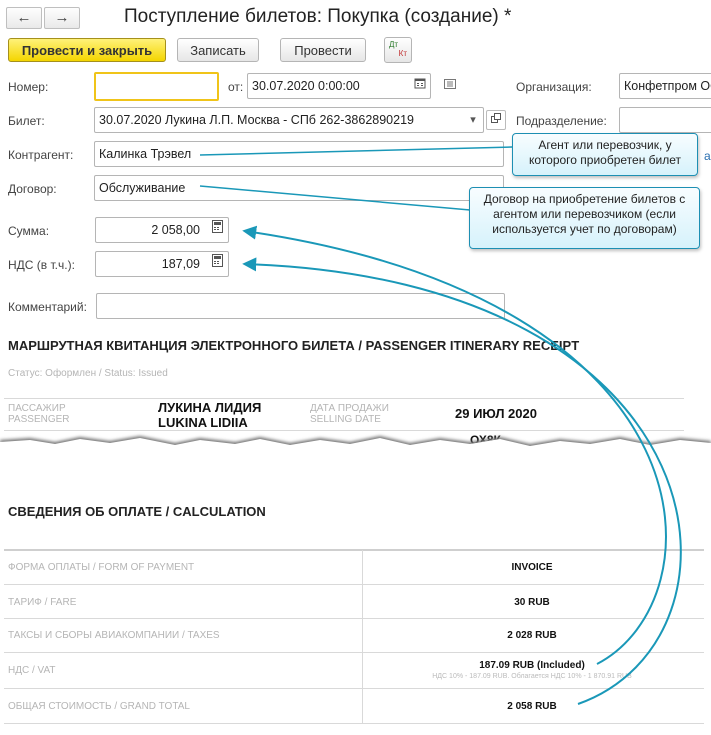 Image resolution: width=711 pixels, height=735 pixels. Describe the element at coordinates (306, 86) in the screenshot. I see `date-value: 30.07.2020 0:00:00` at that location.